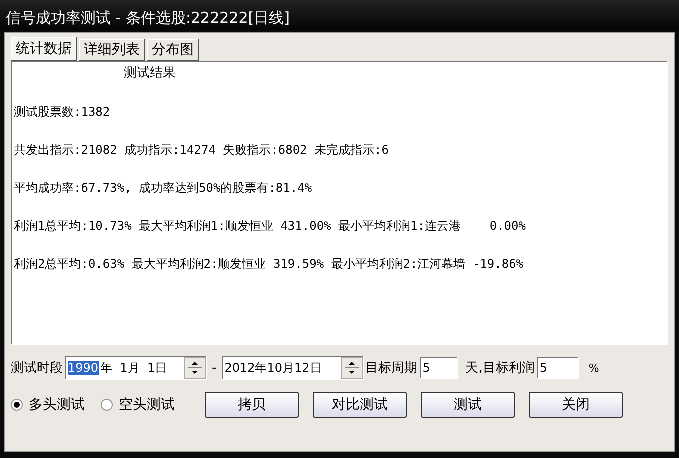 The width and height of the screenshot is (679, 458). Describe the element at coordinates (112, 50) in the screenshot. I see `tab: 详细列表` at that location.